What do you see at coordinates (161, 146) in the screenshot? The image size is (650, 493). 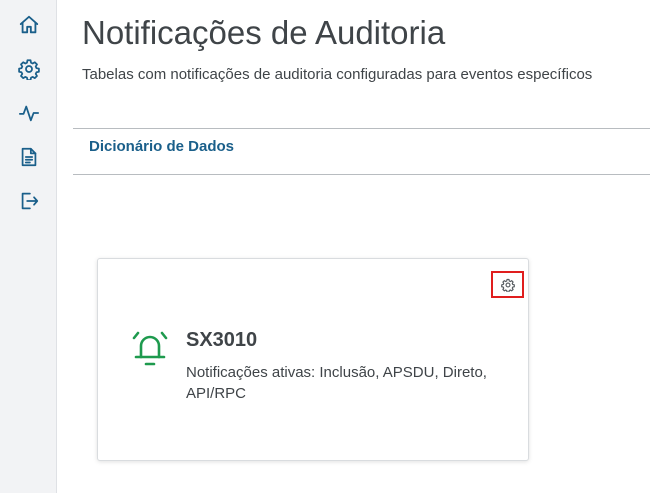 I see `tab-dicionario-de-dados: Dicionário de Dados` at bounding box center [161, 146].